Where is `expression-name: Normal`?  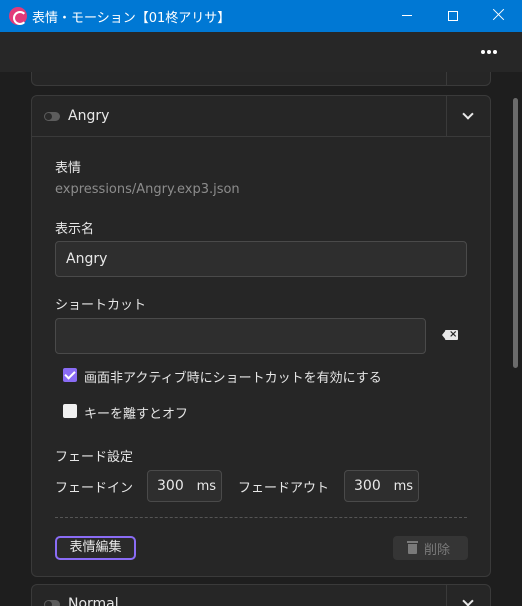 expression-name: Normal is located at coordinates (93, 601).